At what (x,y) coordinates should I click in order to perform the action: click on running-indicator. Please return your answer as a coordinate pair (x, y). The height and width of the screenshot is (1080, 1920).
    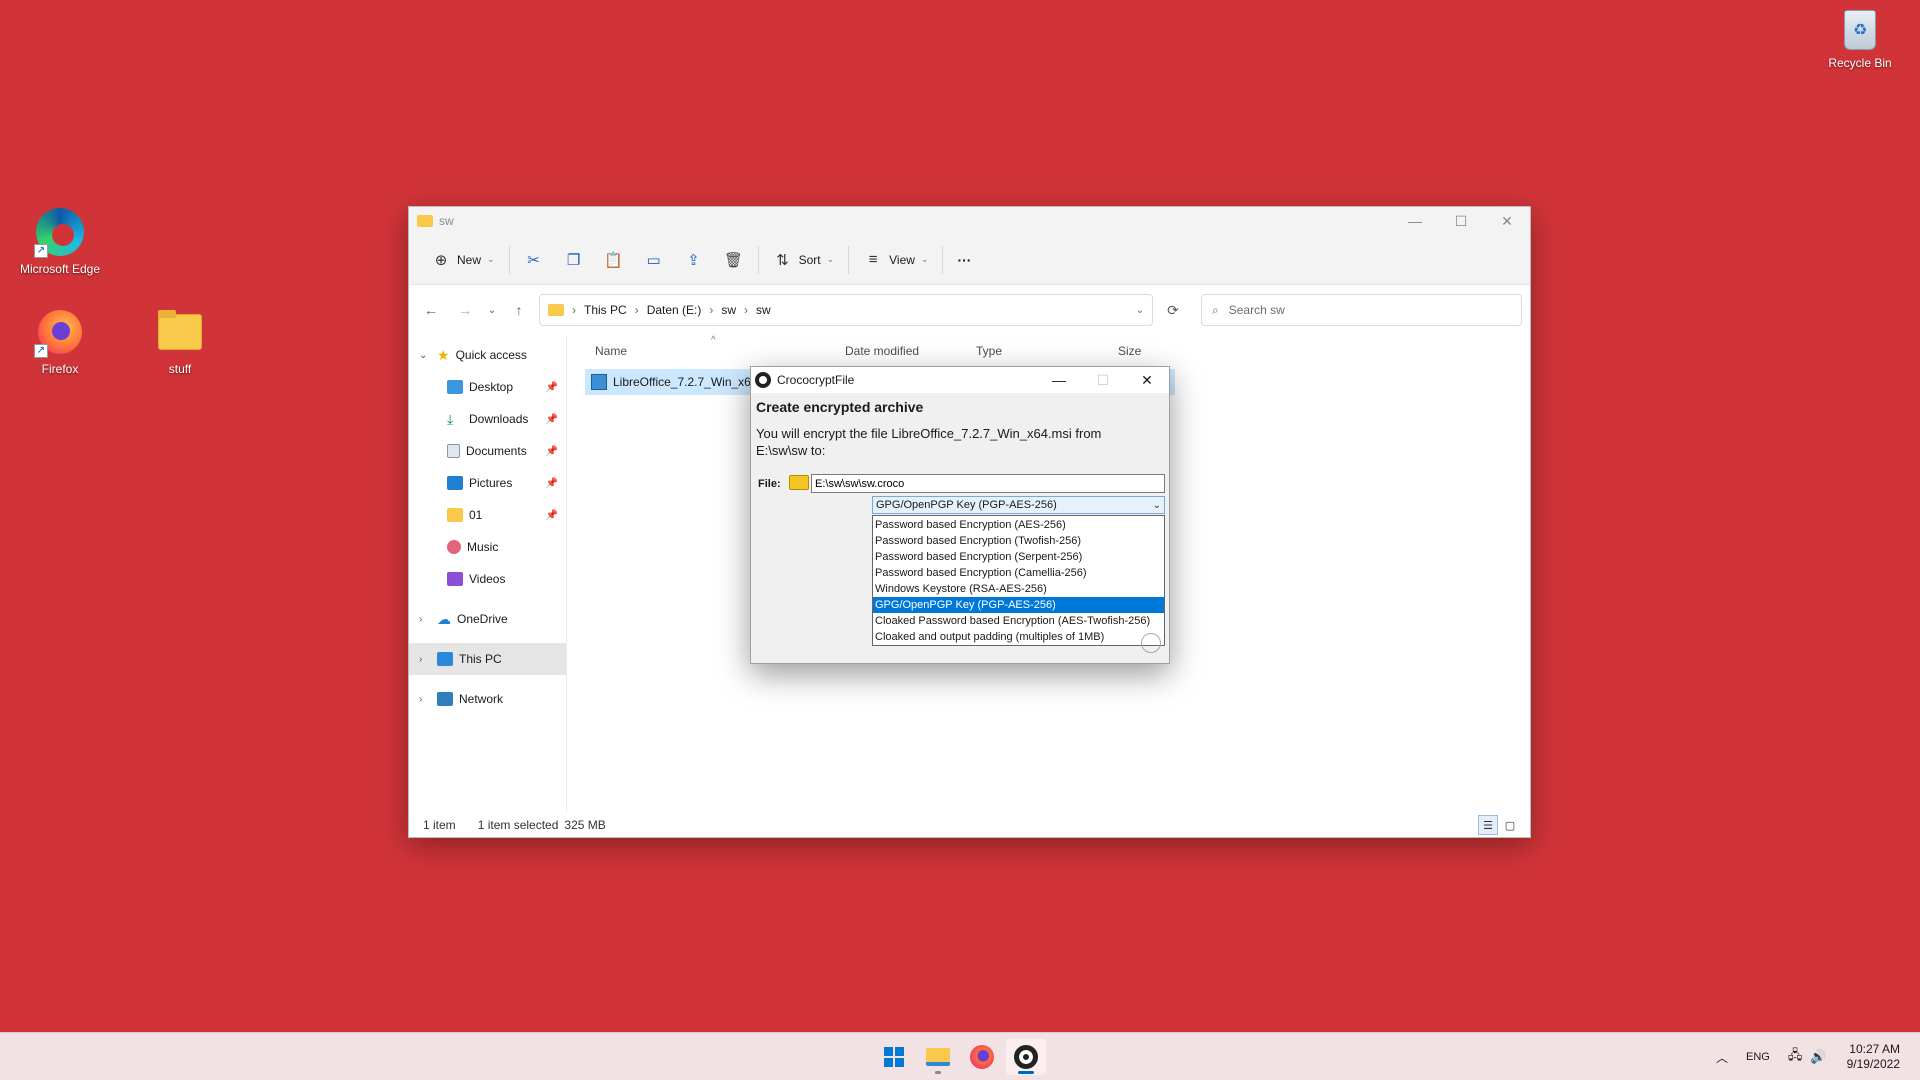
    Looking at the image, I should click on (938, 1072).